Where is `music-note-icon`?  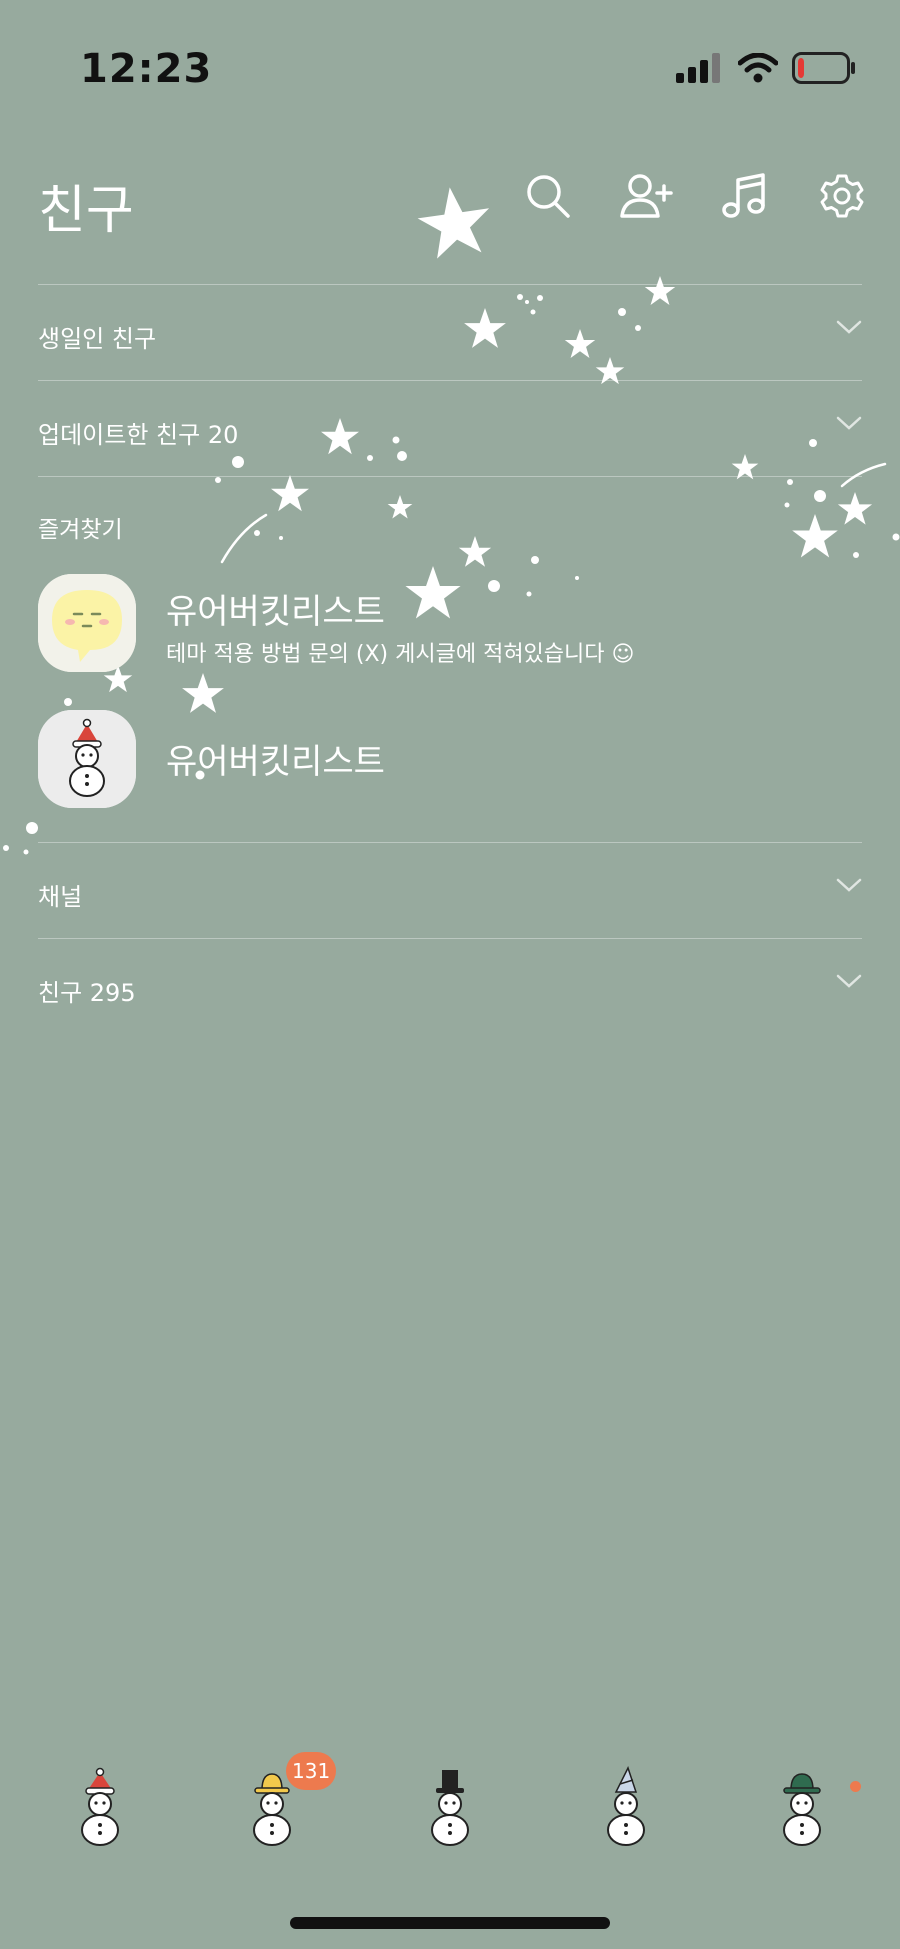 music-note-icon is located at coordinates (743, 195).